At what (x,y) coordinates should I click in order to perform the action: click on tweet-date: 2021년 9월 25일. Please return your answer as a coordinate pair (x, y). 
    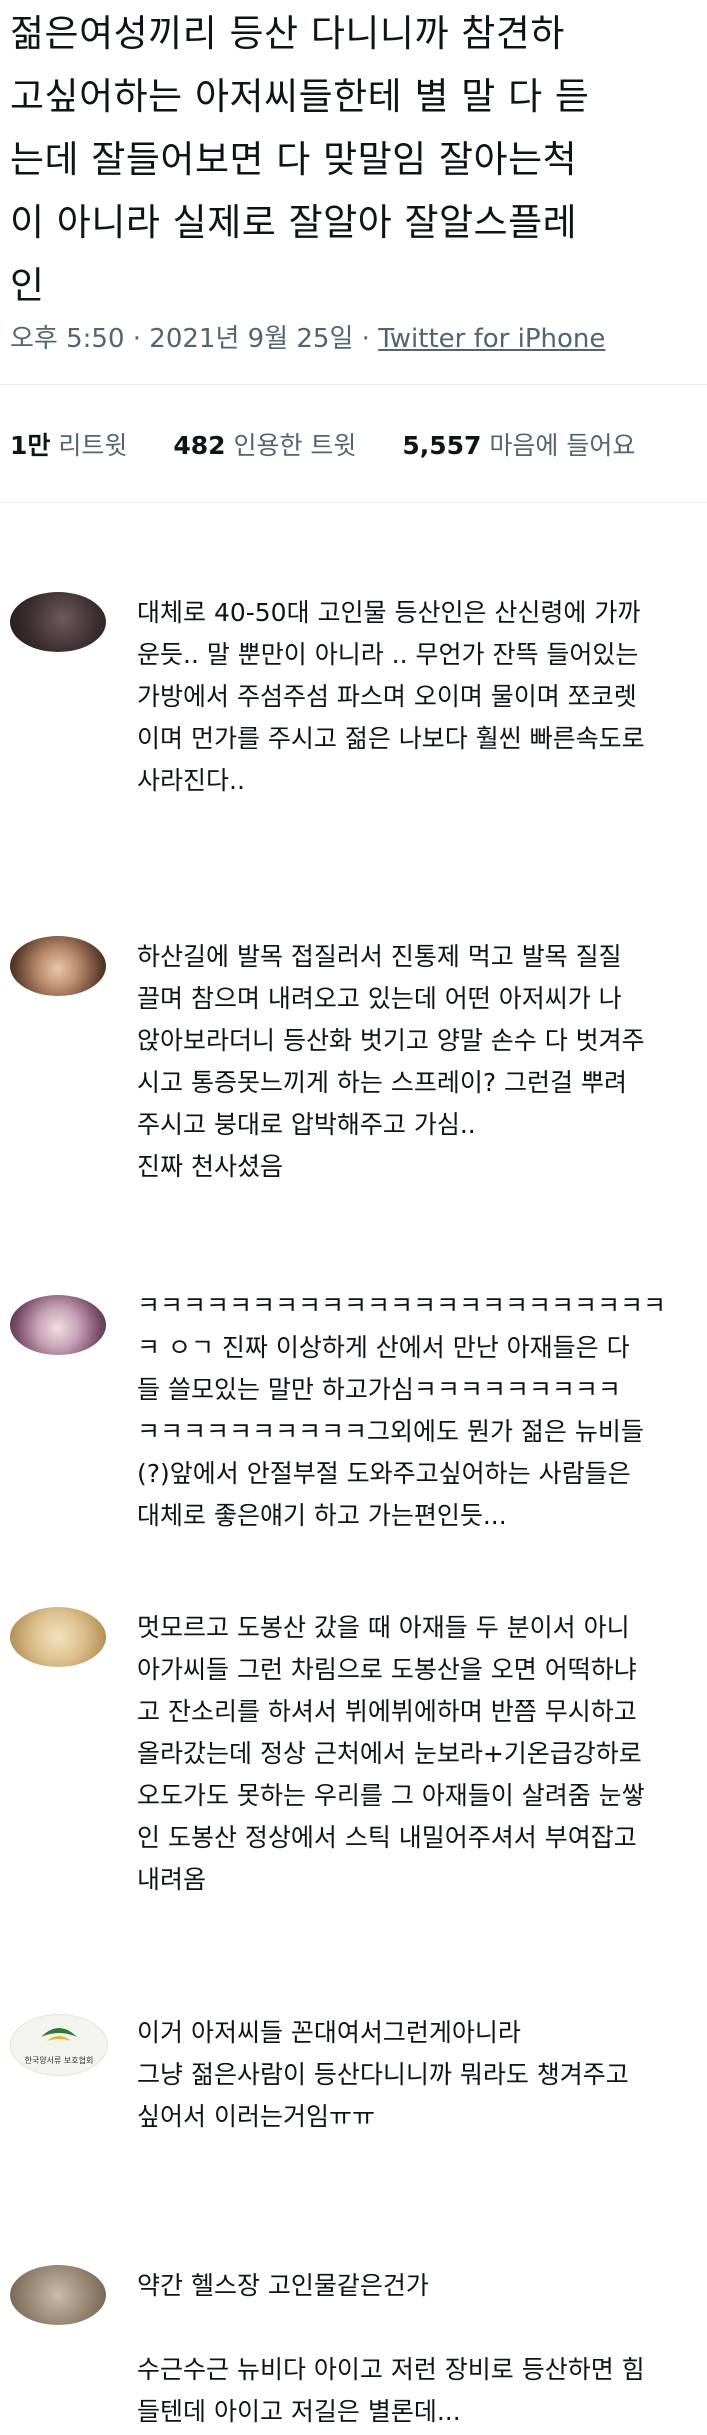
    Looking at the image, I should click on (251, 339).